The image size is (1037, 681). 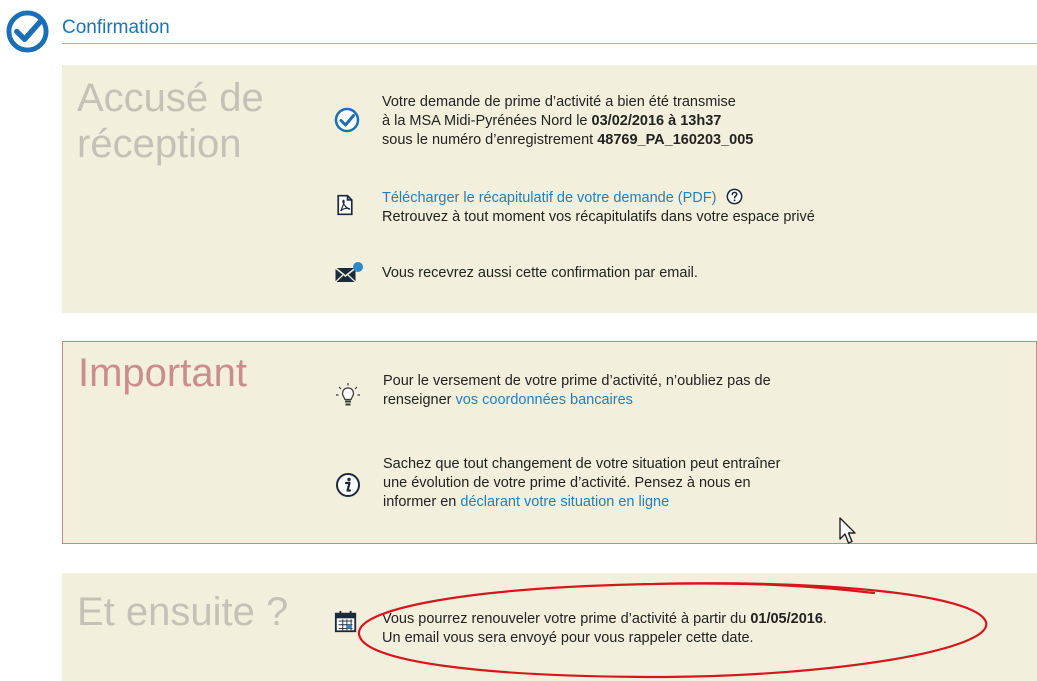 I want to click on situation-line3-prefix: informer en, so click(x=422, y=502).